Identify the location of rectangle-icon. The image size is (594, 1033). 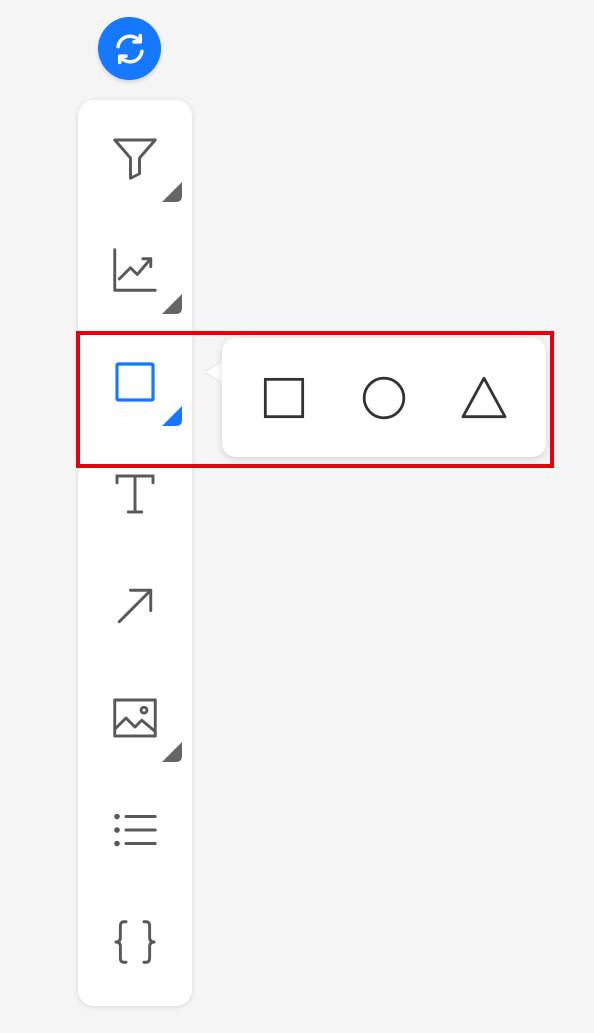
(284, 398).